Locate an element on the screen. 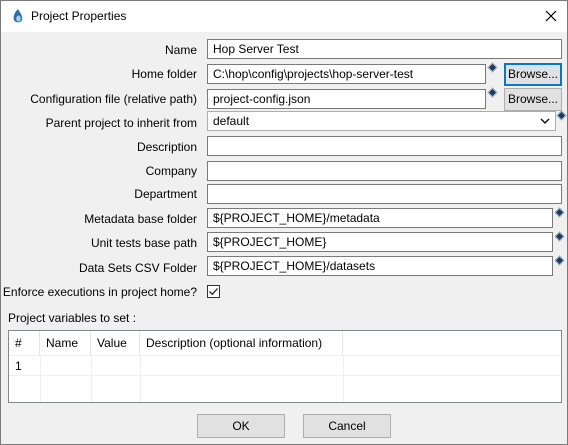  parent-project-select: default is located at coordinates (381, 121).